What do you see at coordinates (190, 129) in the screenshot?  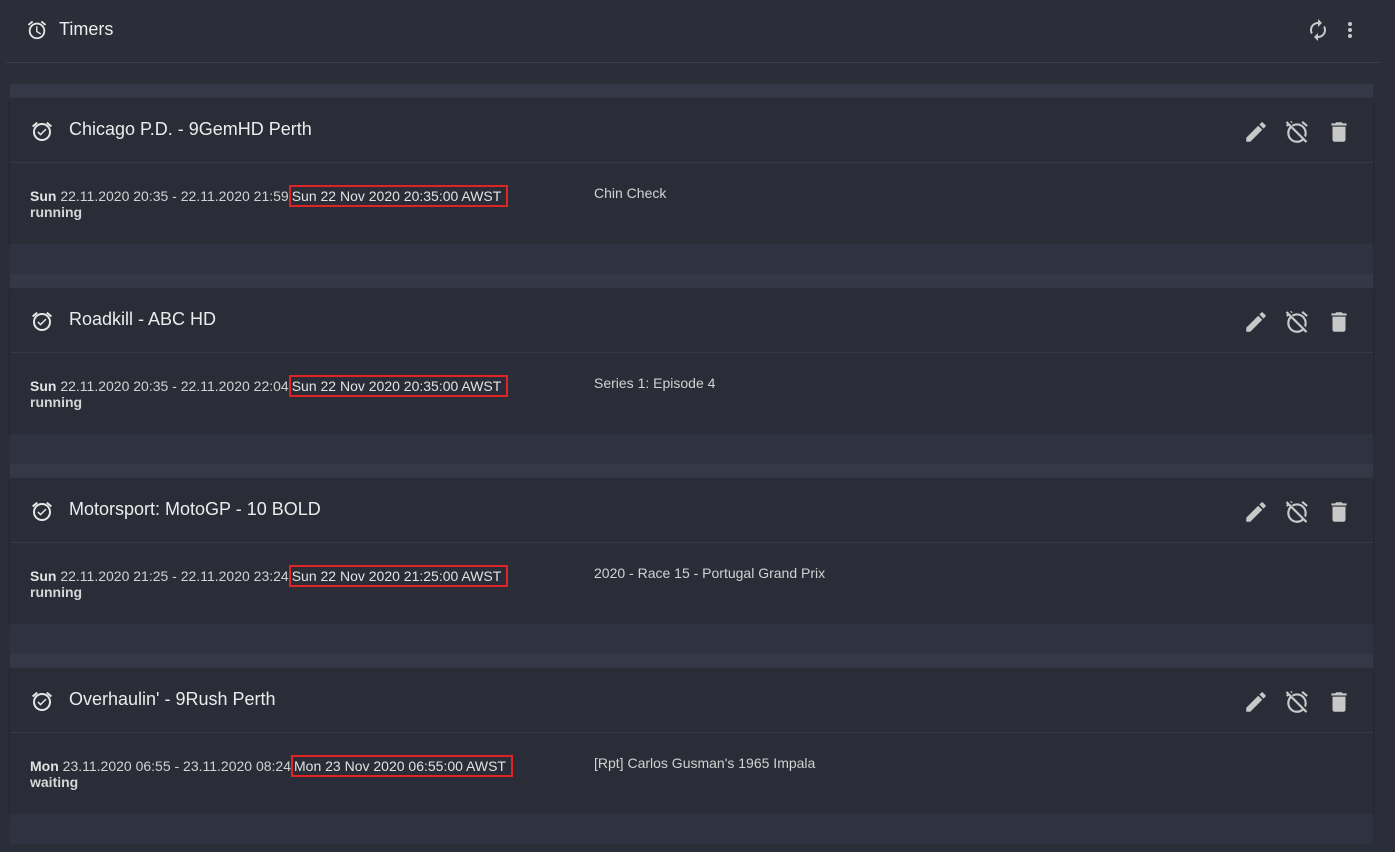 I see `timer-title: Chicago P.D. - 9GemHD Perth` at bounding box center [190, 129].